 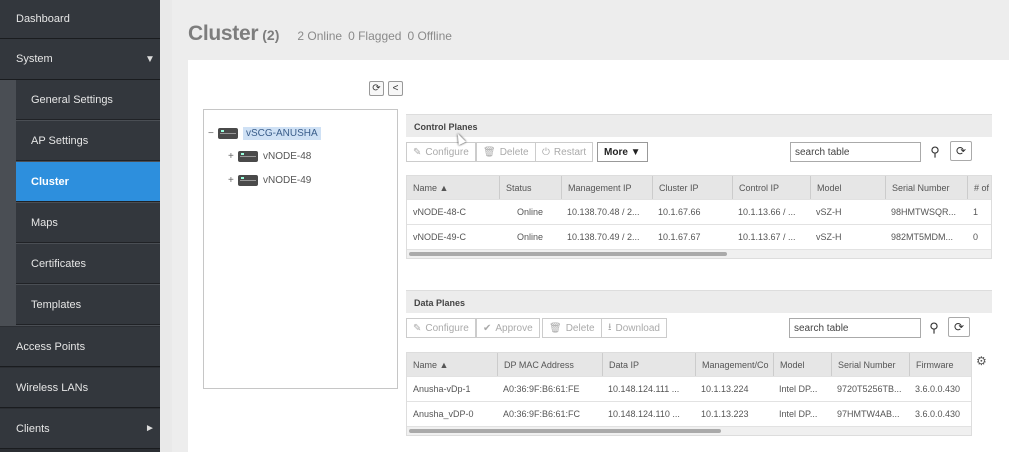 What do you see at coordinates (771, 187) in the screenshot?
I see `col-control-ip: Control IP` at bounding box center [771, 187].